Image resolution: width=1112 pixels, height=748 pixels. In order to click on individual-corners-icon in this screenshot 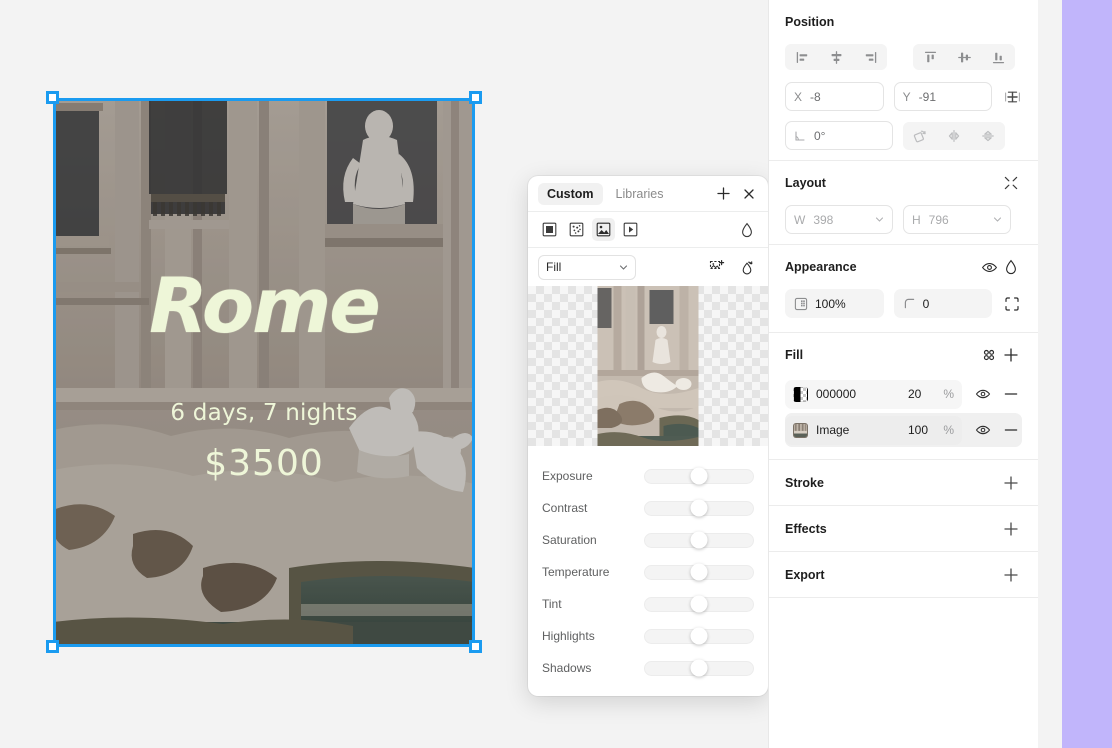, I will do `click(1012, 304)`.